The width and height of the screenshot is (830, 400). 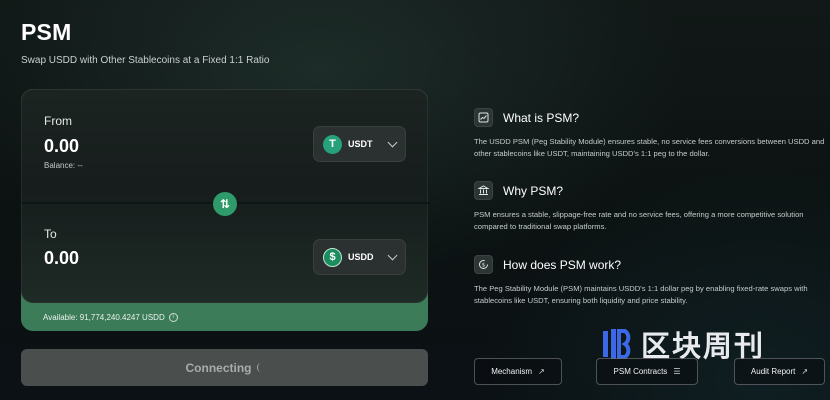 I want to click on from-amount-input: 0.00, so click(x=61, y=146).